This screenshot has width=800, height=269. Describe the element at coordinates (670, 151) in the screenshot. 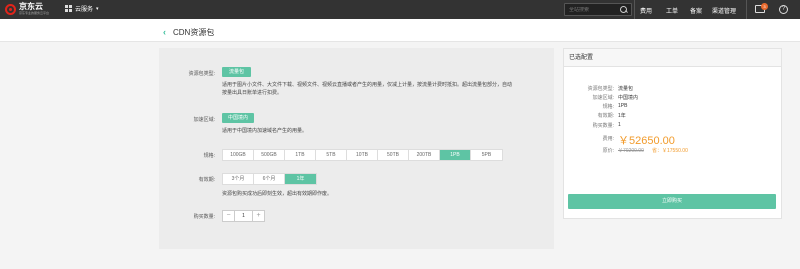

I see `saving-amount: 省：￥17550.00` at that location.